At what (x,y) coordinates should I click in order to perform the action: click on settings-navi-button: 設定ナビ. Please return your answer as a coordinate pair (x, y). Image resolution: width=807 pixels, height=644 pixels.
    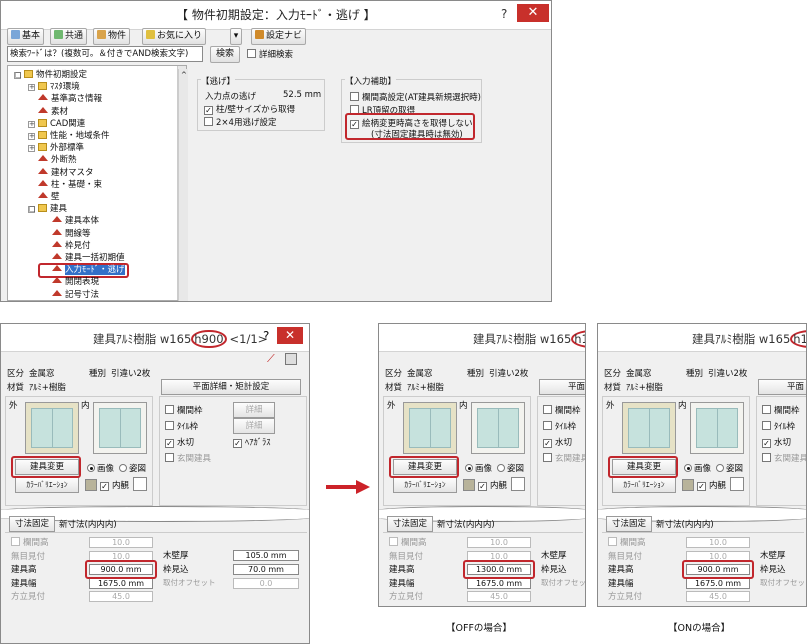
    Looking at the image, I should click on (279, 36).